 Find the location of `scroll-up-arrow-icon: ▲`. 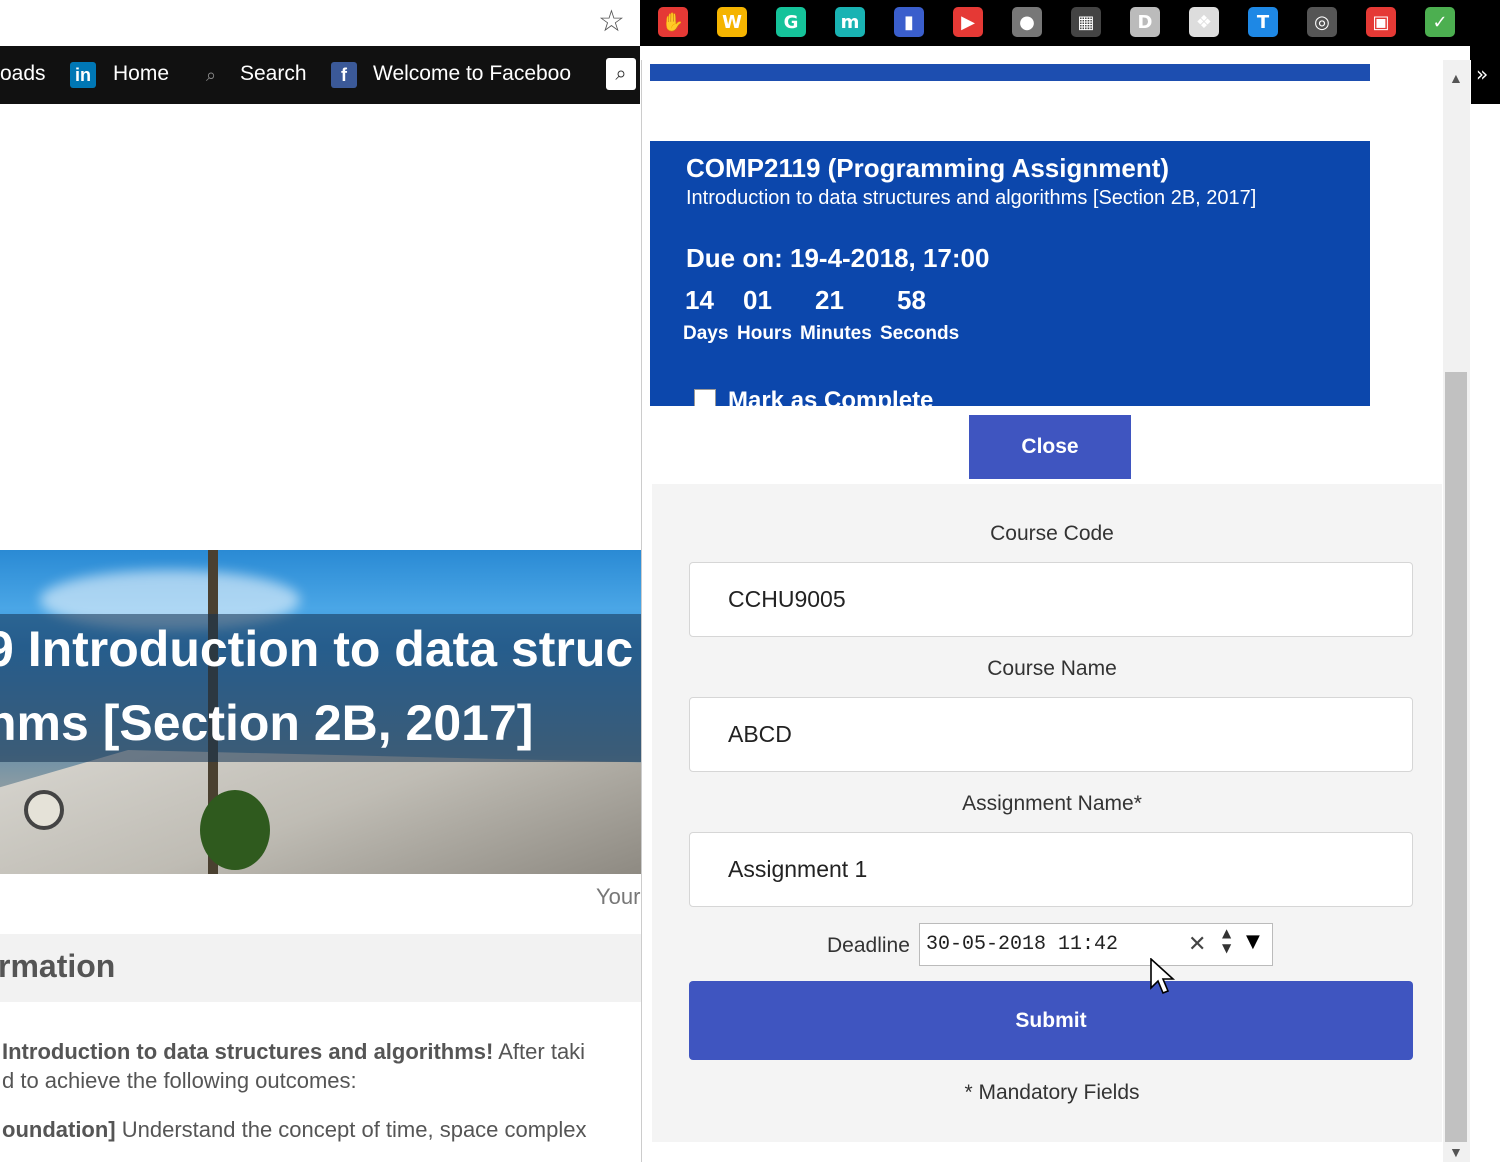

scroll-up-arrow-icon: ▲ is located at coordinates (1456, 78).